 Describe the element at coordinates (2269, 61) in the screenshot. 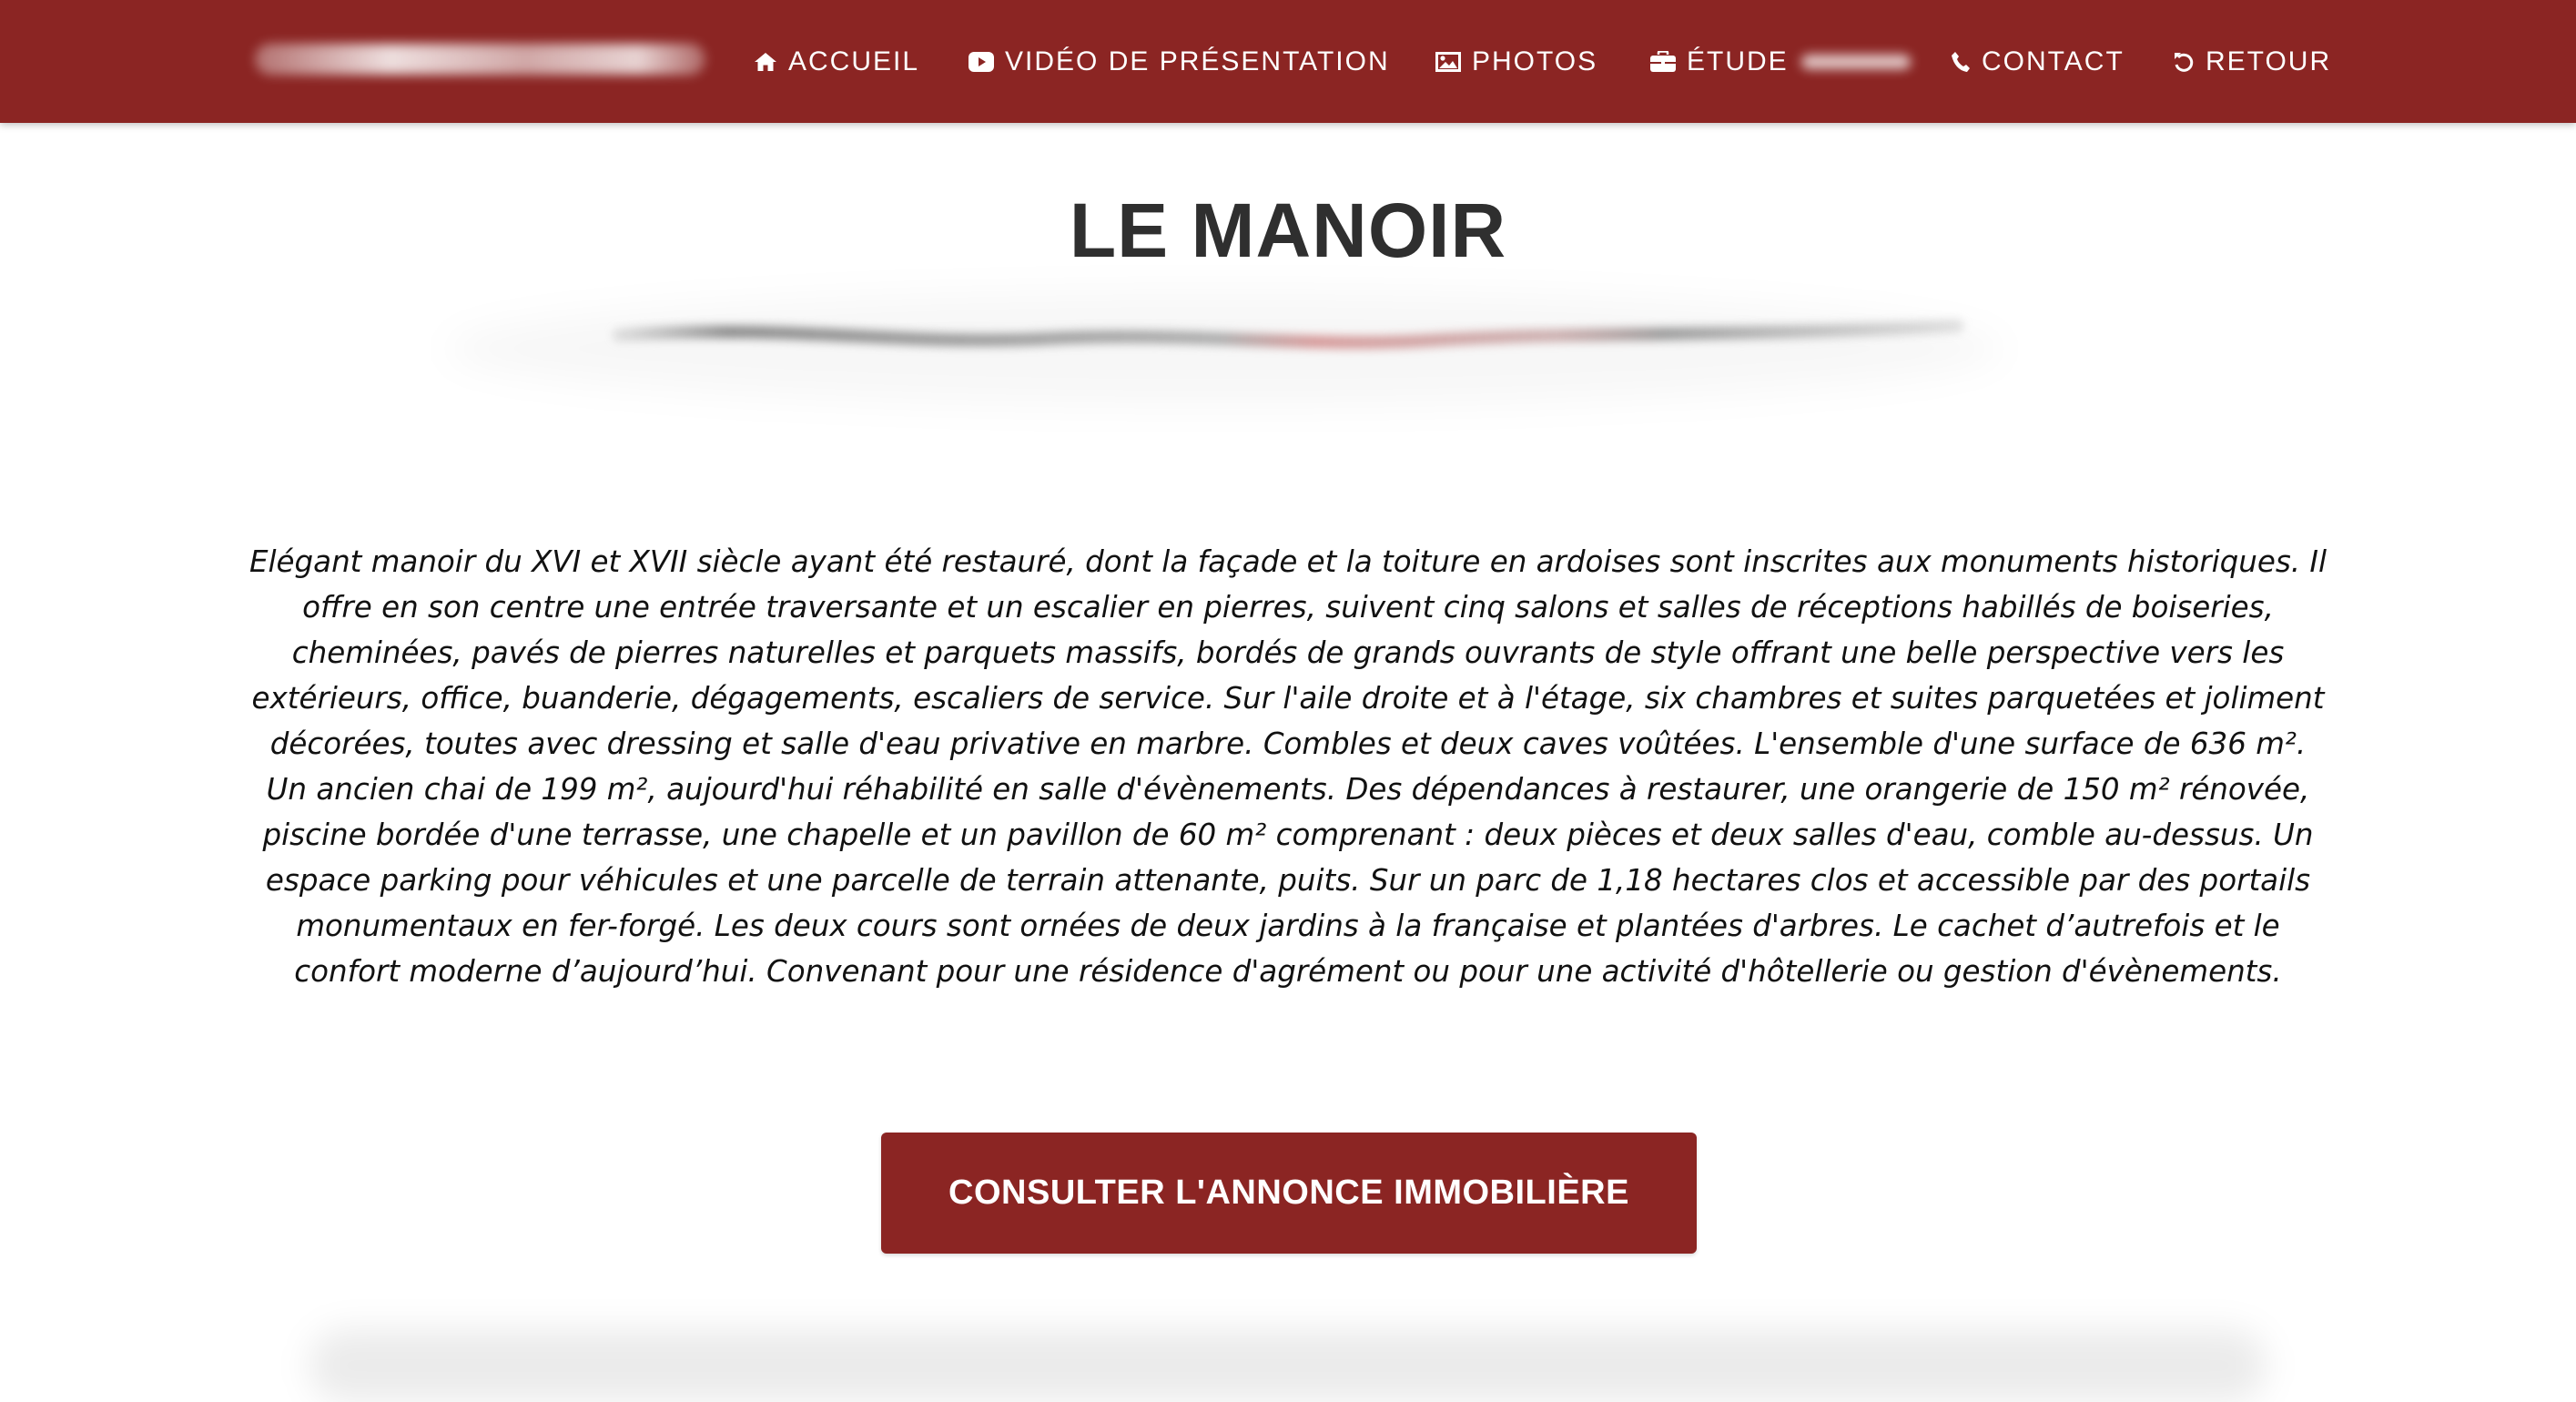

I see `nav-item-label: RETOUR` at that location.